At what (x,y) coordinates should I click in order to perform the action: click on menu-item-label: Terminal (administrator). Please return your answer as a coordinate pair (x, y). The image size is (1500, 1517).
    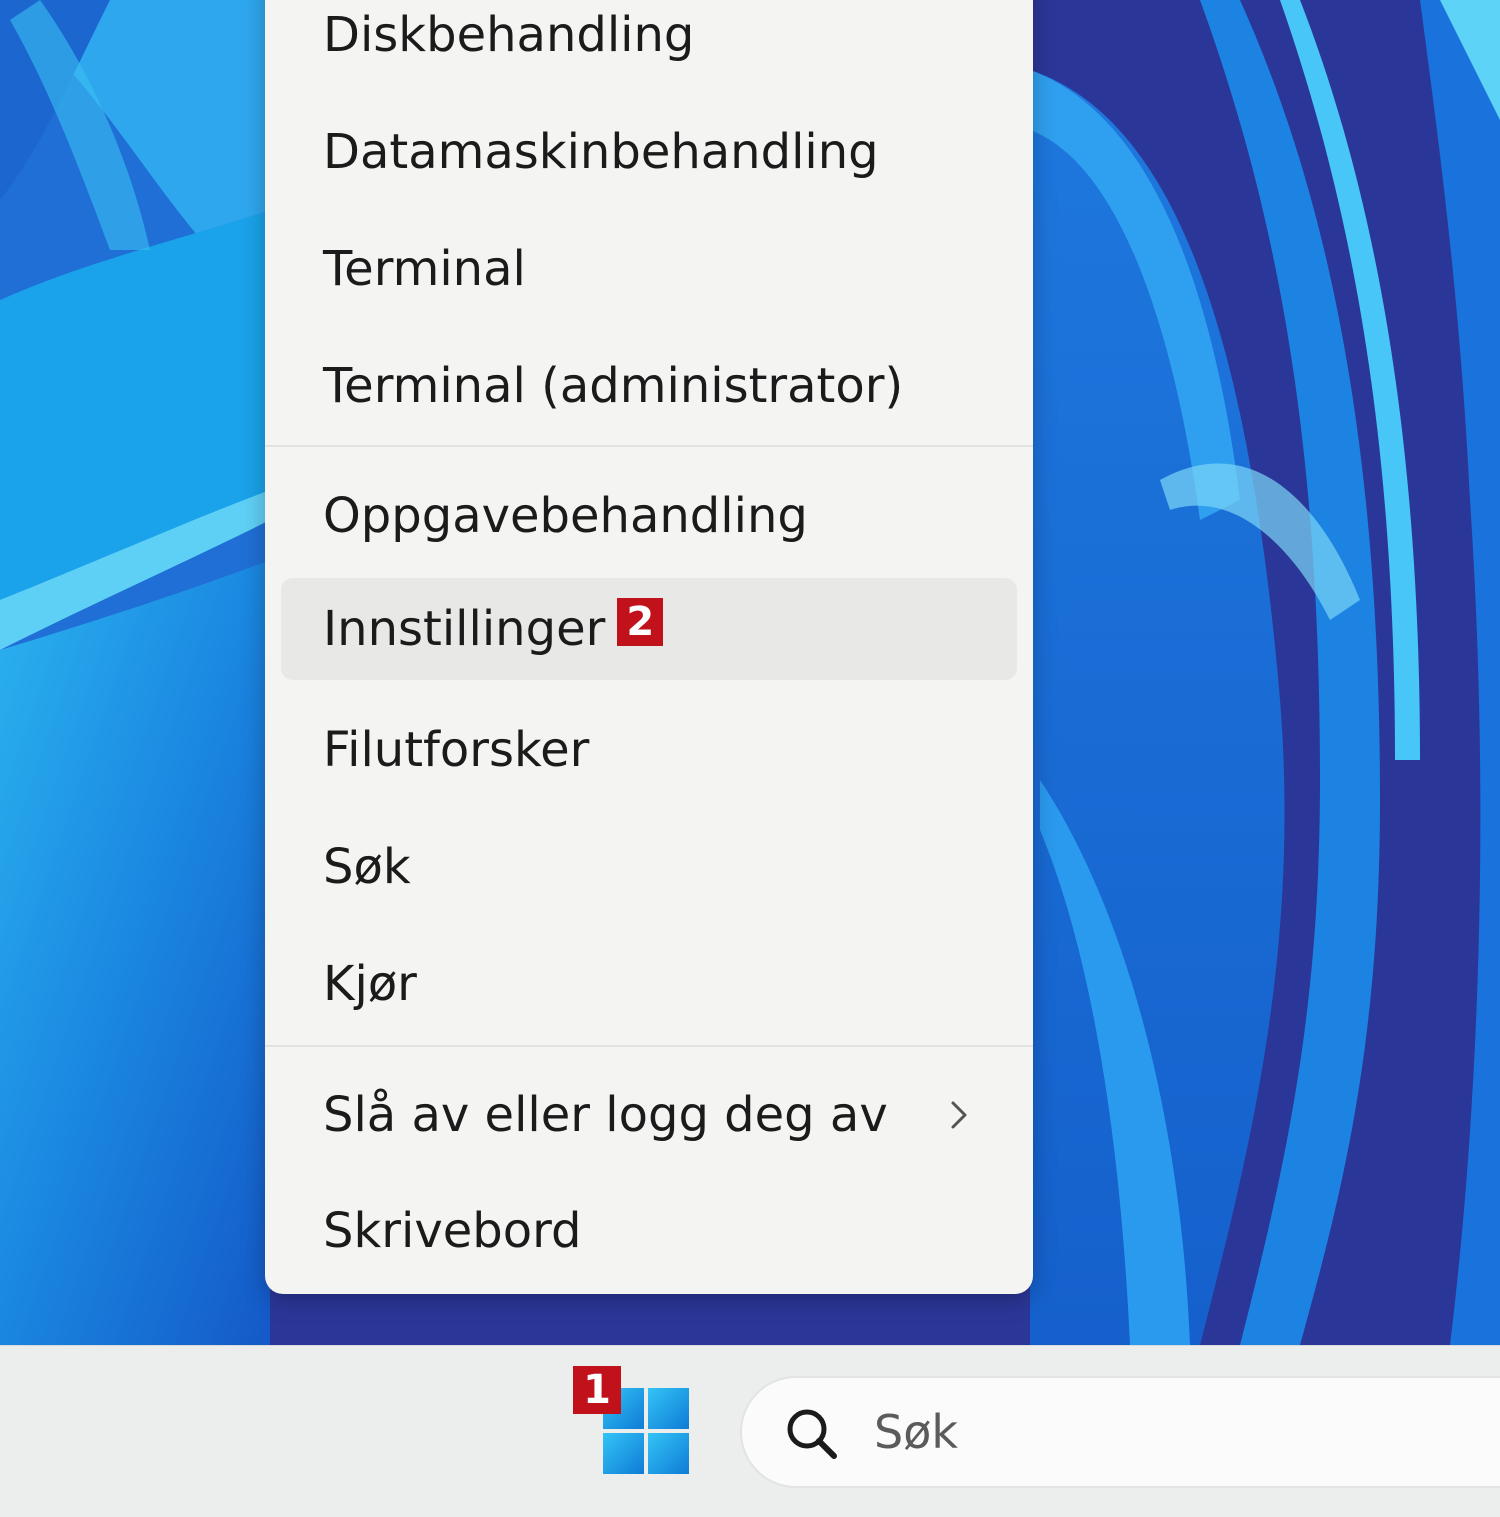
    Looking at the image, I should click on (613, 386).